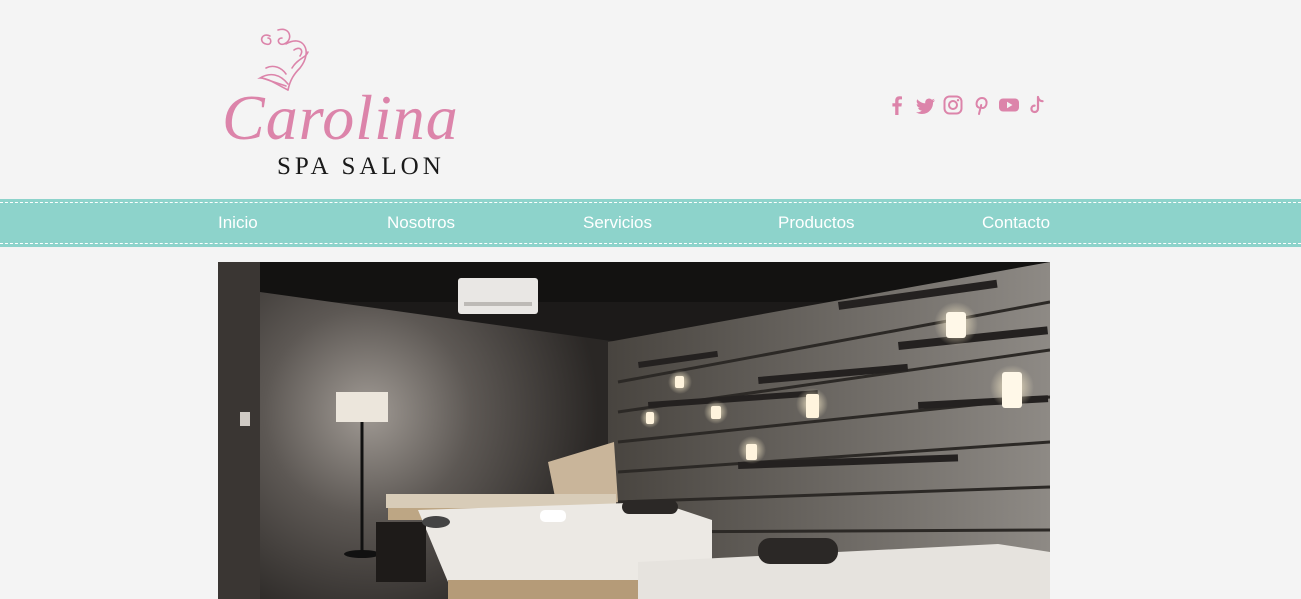 This screenshot has height=599, width=1301. I want to click on tiktok-link, so click(1037, 105).